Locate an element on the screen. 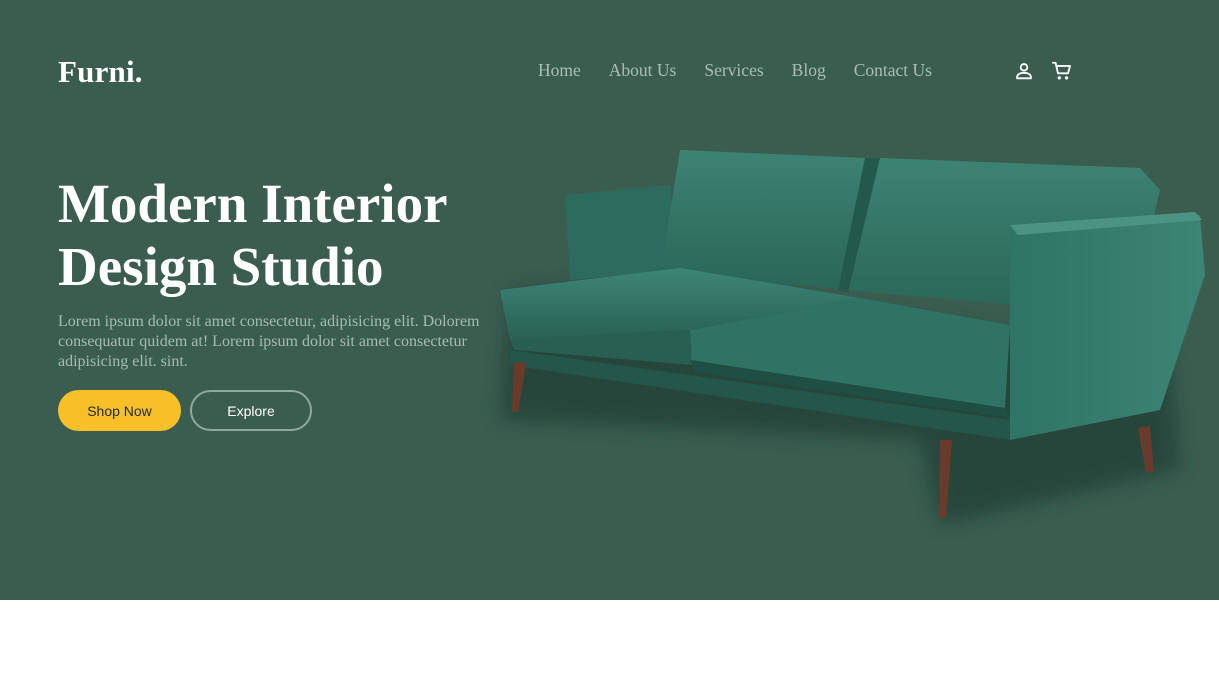 This screenshot has height=674, width=1219. nav-link-services: Services is located at coordinates (733, 70).